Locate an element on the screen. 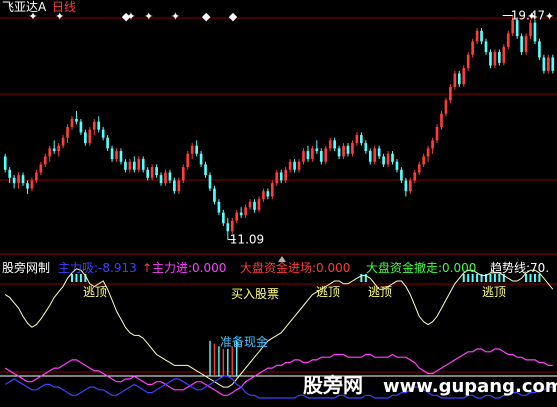 The height and width of the screenshot is (407, 557). legend-value: 70. is located at coordinates (539, 268).